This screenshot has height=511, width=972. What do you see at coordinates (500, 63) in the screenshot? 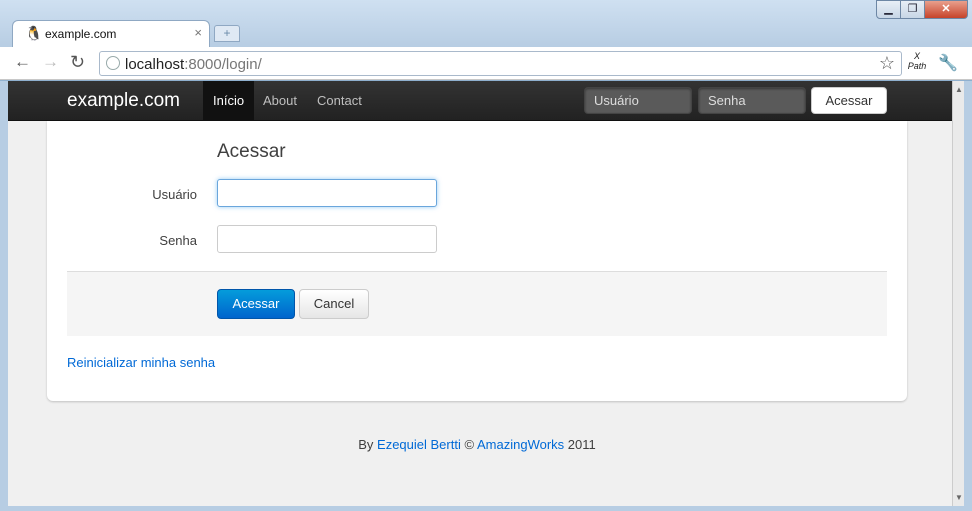
I see `address-bar: localhost:8000/login/ ☆` at bounding box center [500, 63].